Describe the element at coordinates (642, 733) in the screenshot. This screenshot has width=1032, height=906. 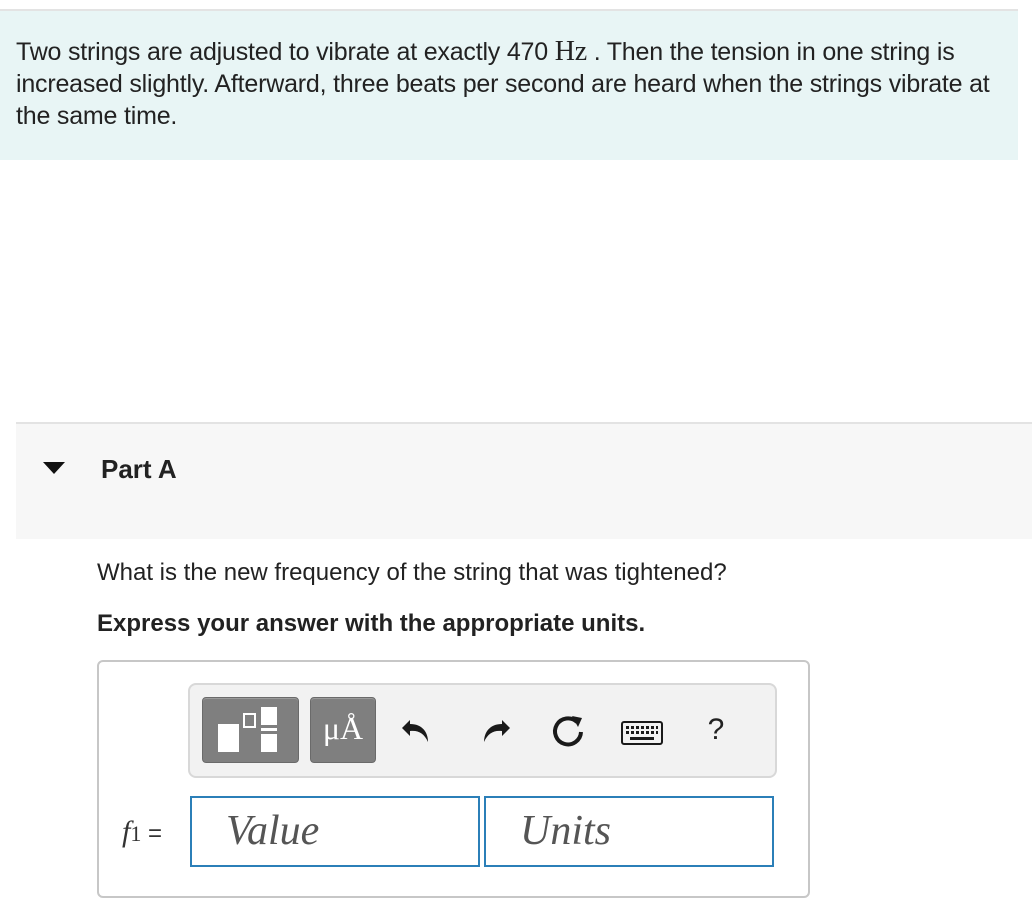
I see `keyboard-icon` at that location.